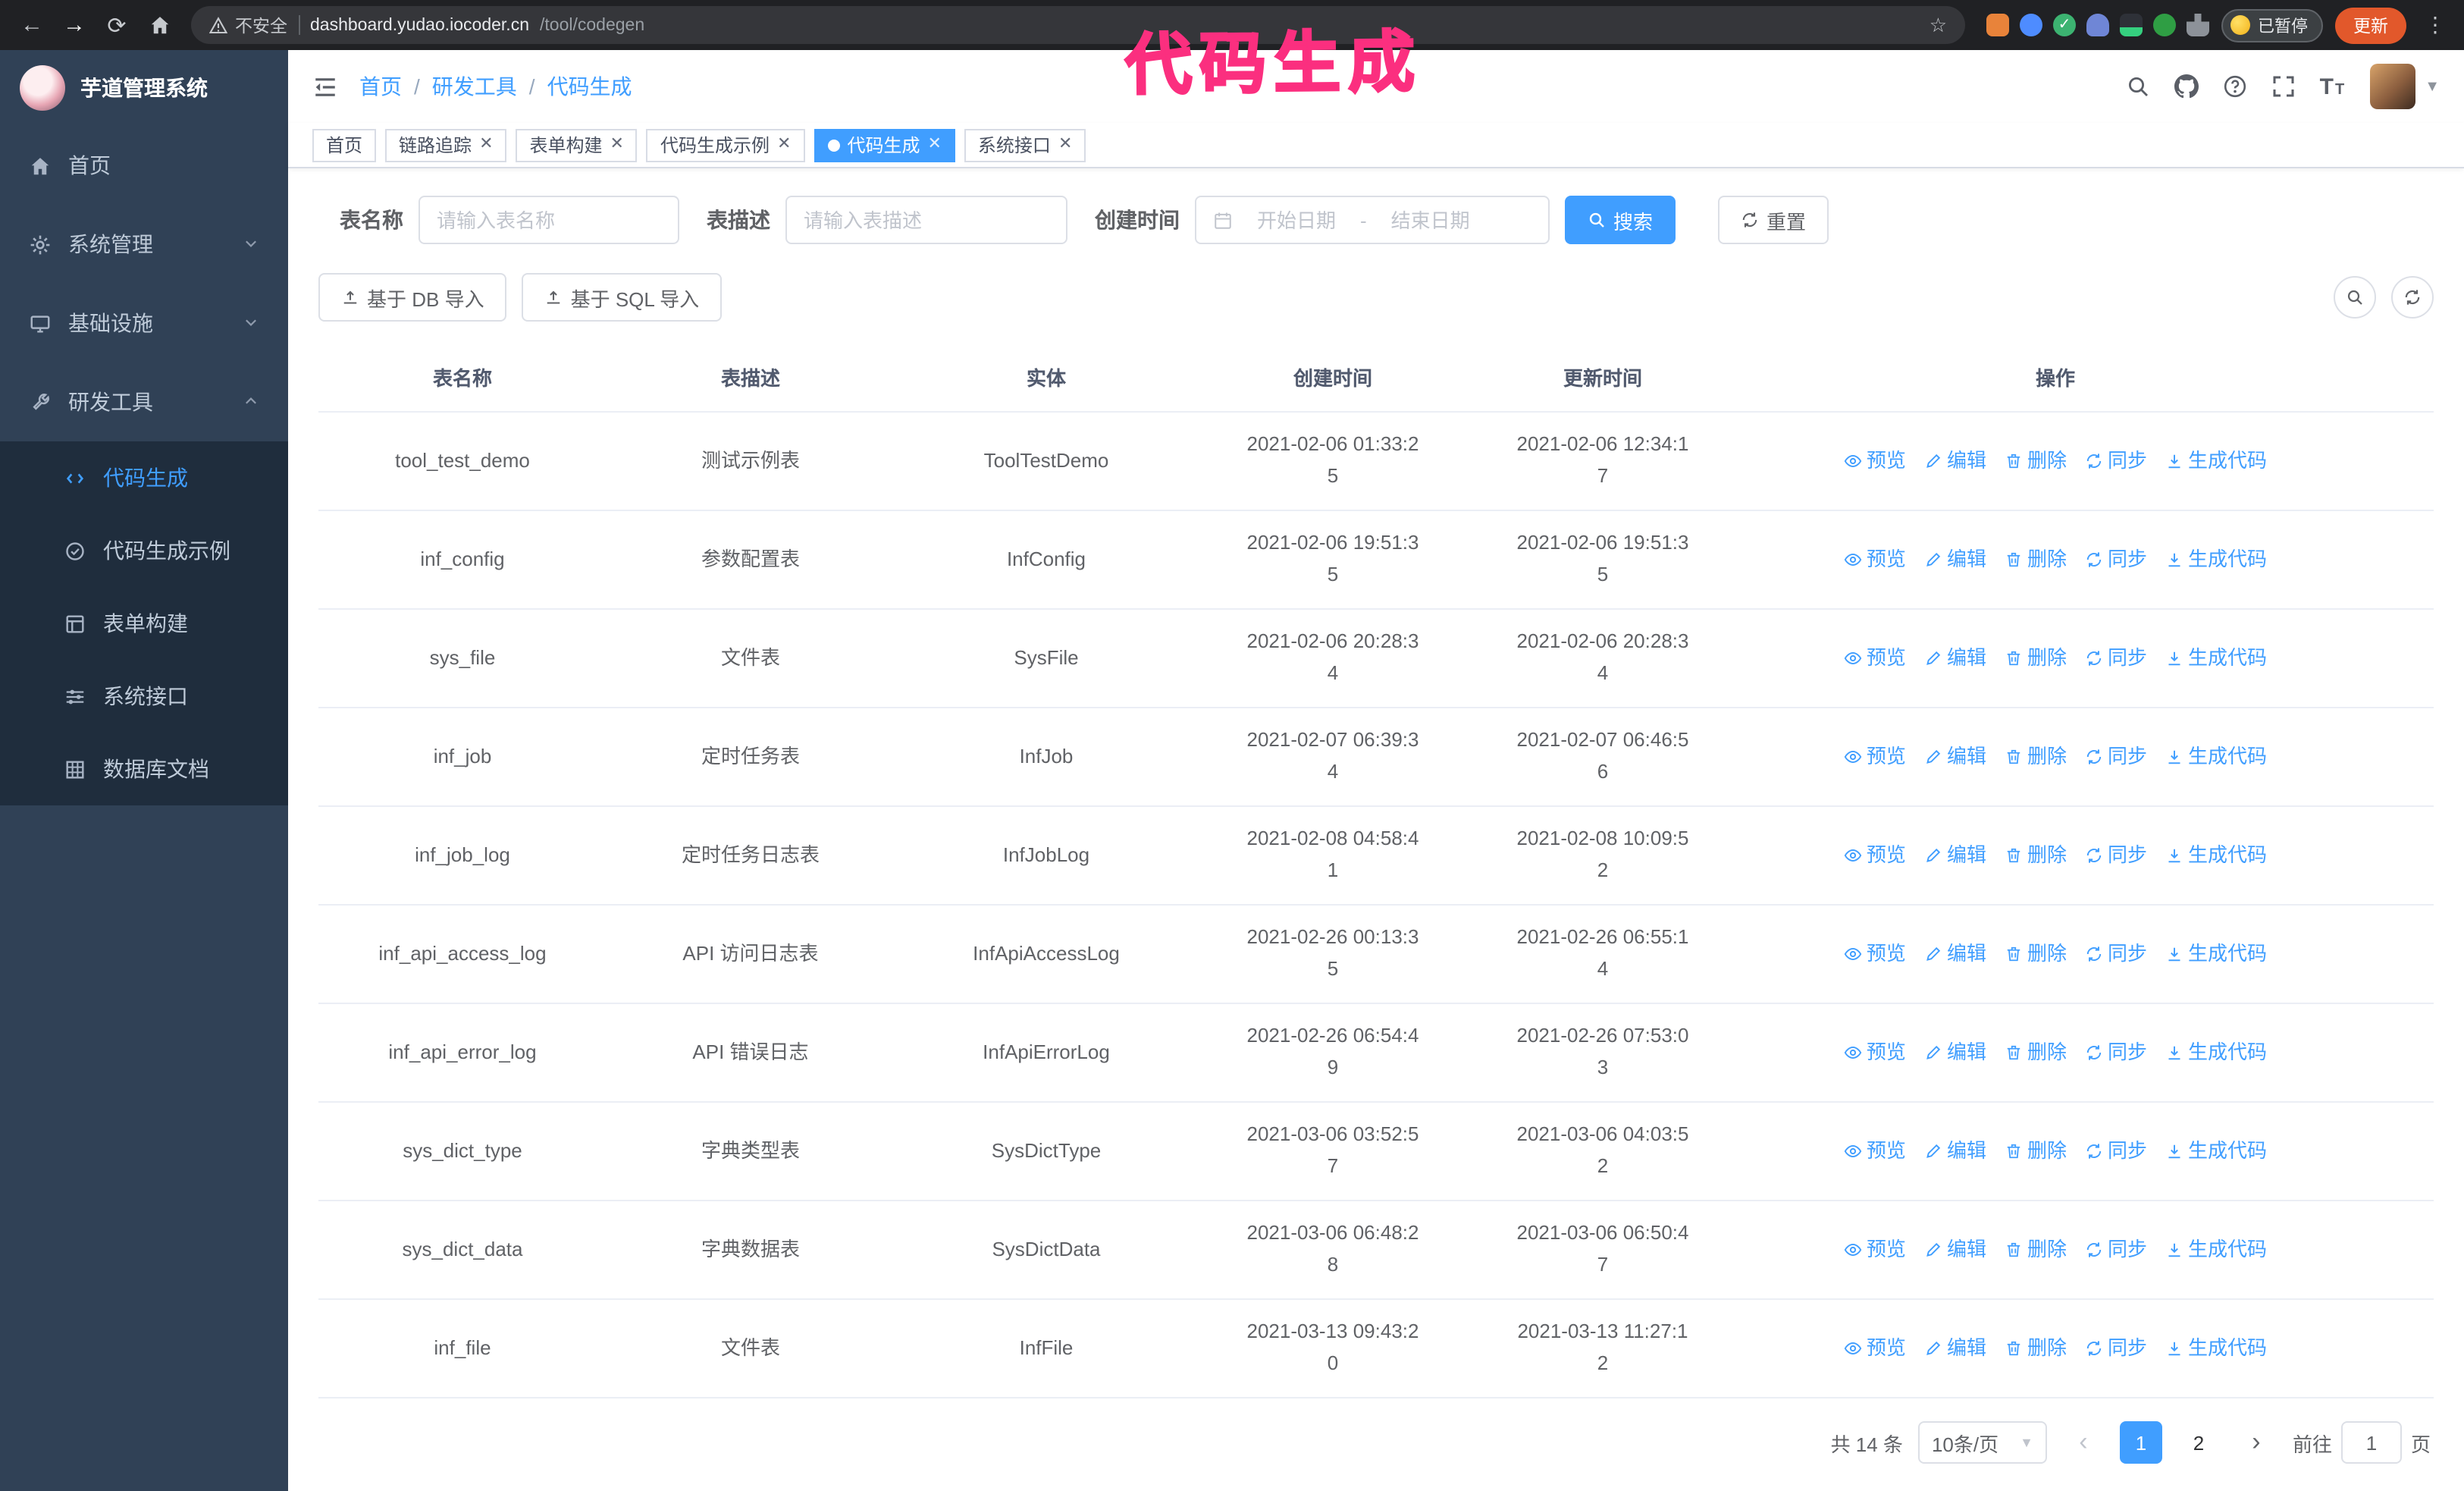 The image size is (2464, 1491). What do you see at coordinates (884, 145) in the screenshot?
I see `tab-codegen: 代码生成 ✕` at bounding box center [884, 145].